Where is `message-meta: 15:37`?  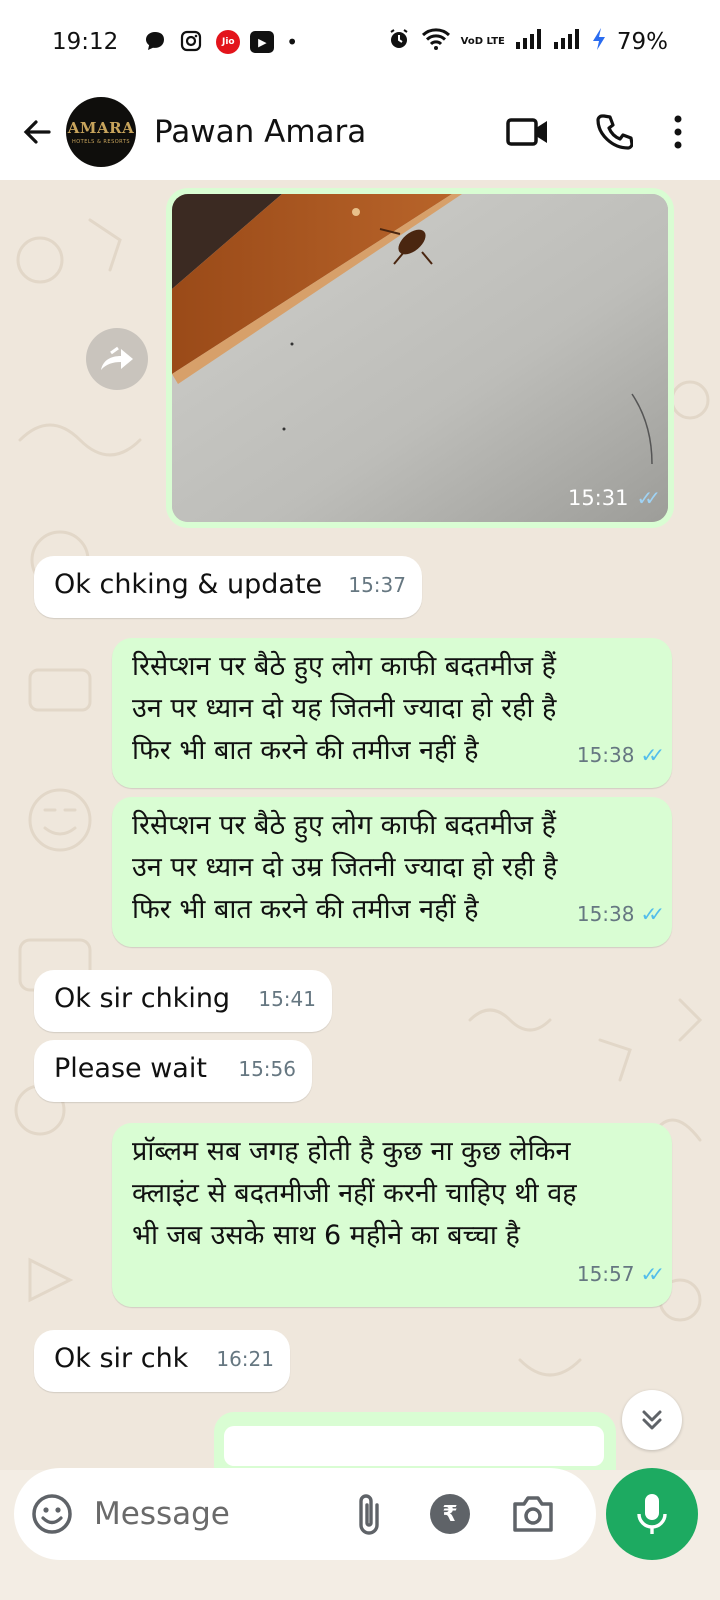
message-meta: 15:37 is located at coordinates (377, 585).